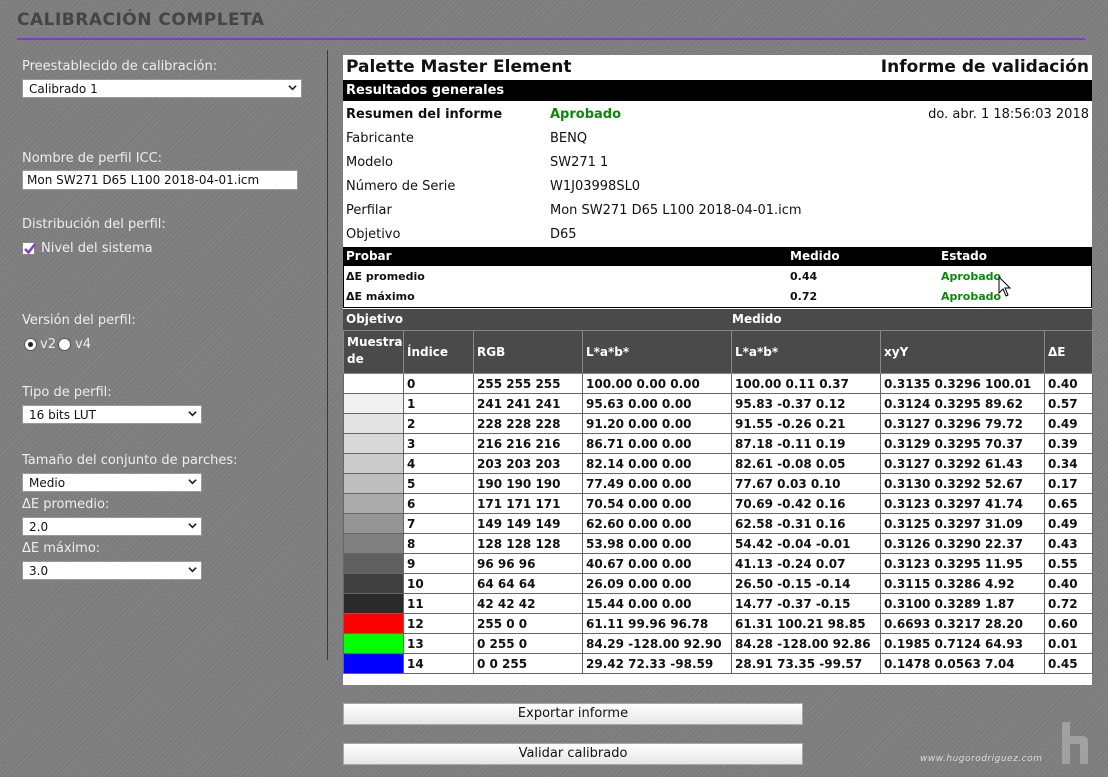  What do you see at coordinates (369, 210) in the screenshot?
I see `profile-label: Perfilar` at bounding box center [369, 210].